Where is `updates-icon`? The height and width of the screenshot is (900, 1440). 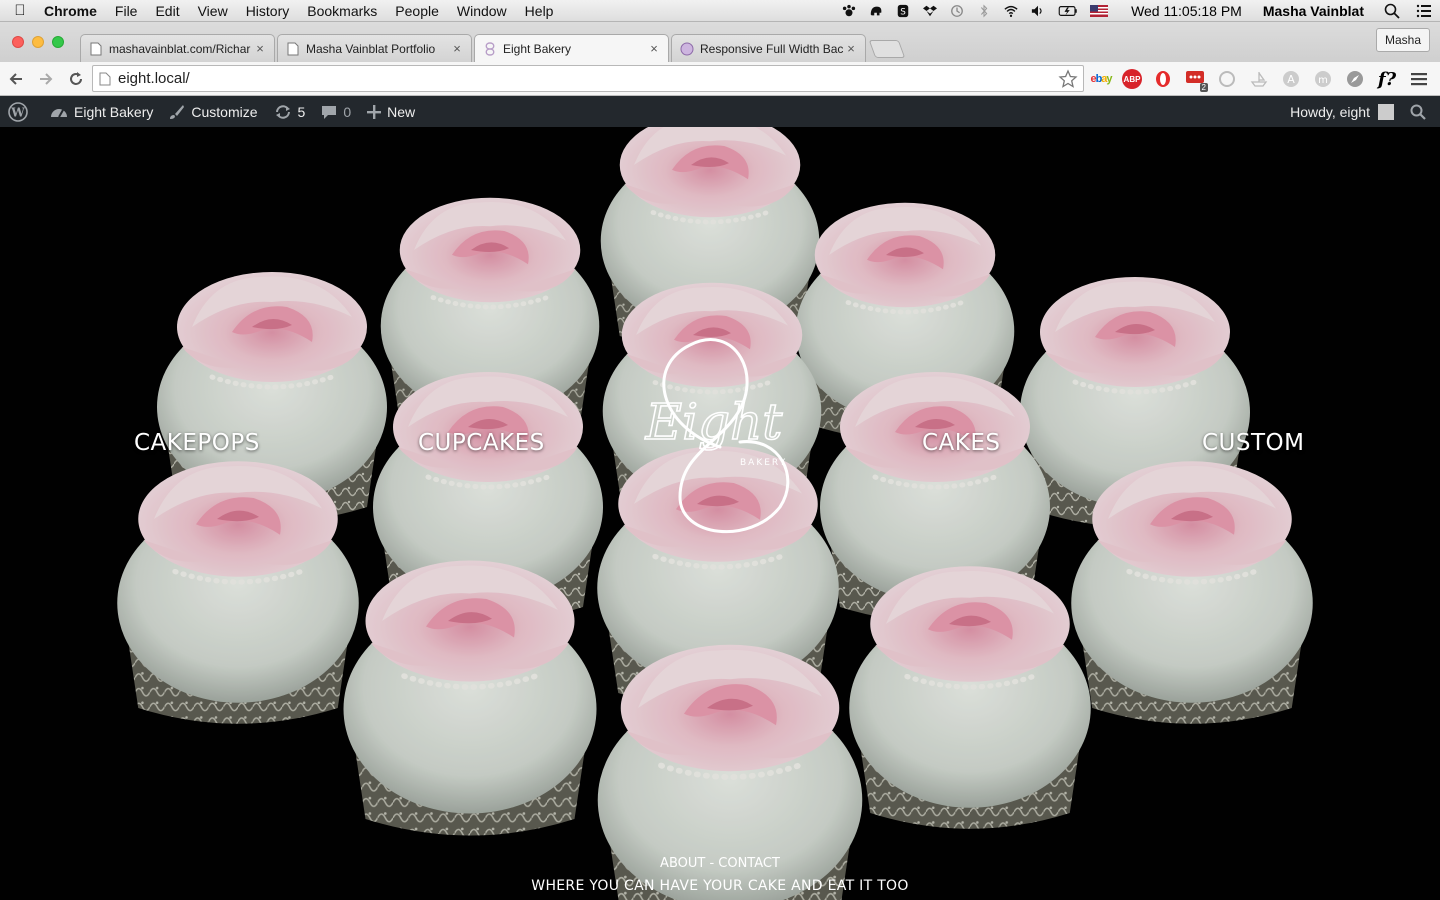 updates-icon is located at coordinates (282, 111).